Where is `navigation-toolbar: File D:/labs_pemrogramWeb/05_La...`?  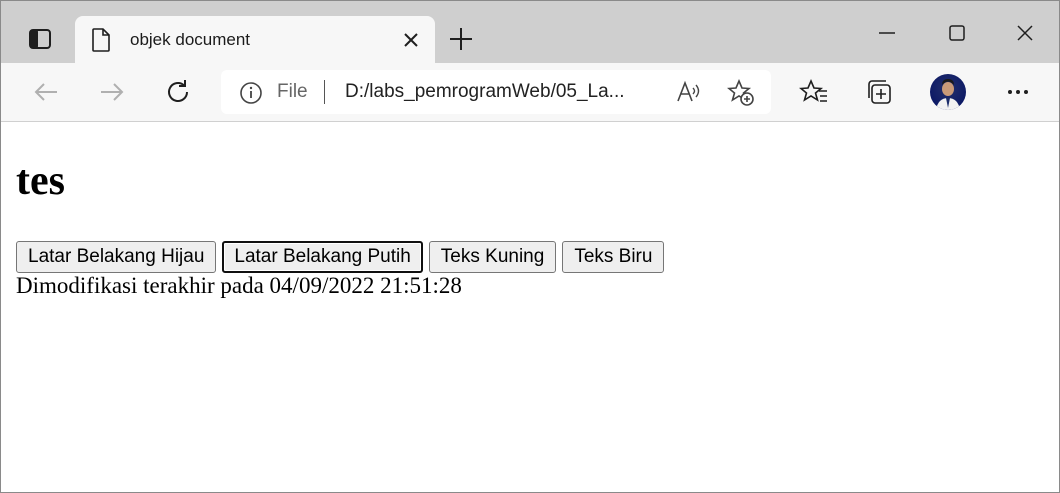
navigation-toolbar: File D:/labs_pemrogramWeb/05_La... is located at coordinates (530, 92).